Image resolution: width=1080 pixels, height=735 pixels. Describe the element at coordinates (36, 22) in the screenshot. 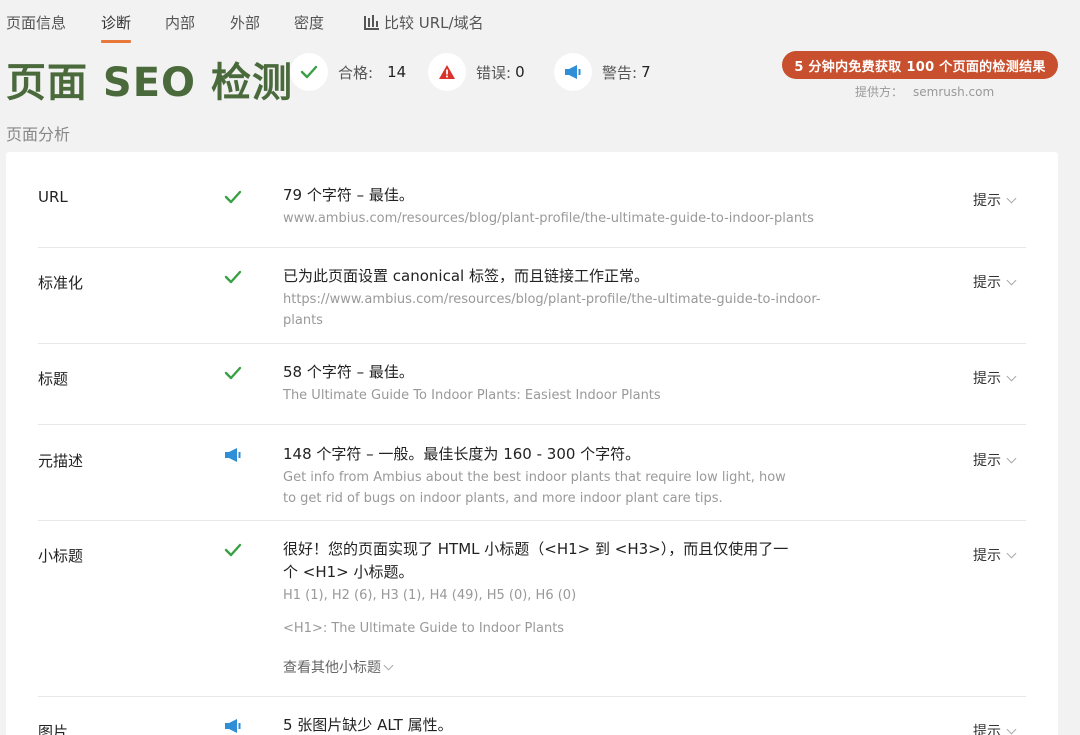

I see `tab-page-info: 页面信息` at that location.